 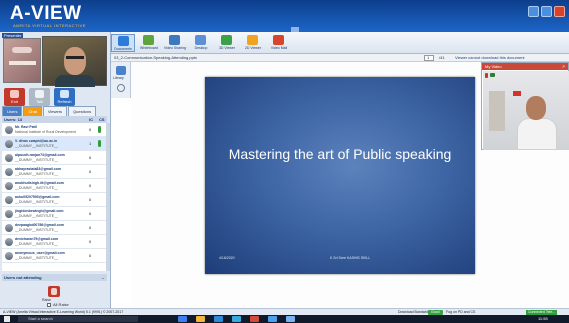 I want to click on user-name: jingidonbewingh@gmail.com, so click(x=39, y=211).